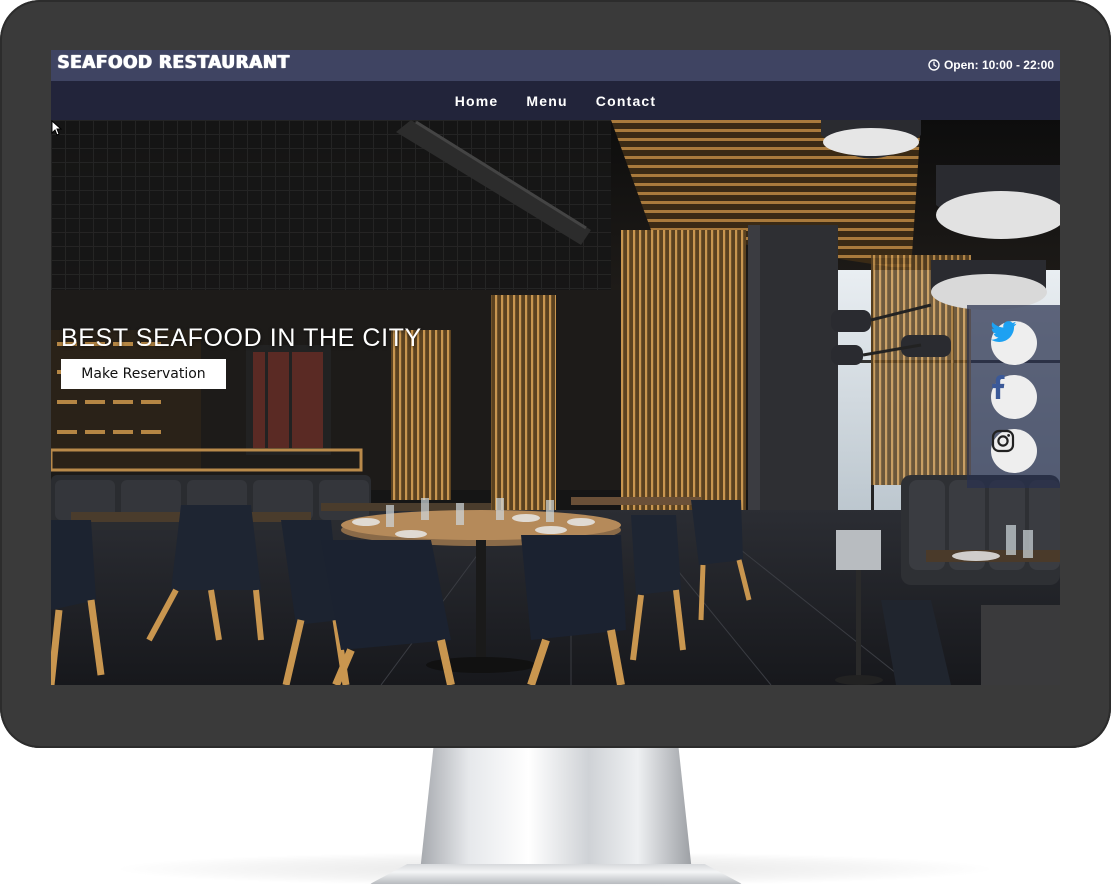 Image resolution: width=1111 pixels, height=886 pixels. I want to click on social-links-panel, so click(1013, 396).